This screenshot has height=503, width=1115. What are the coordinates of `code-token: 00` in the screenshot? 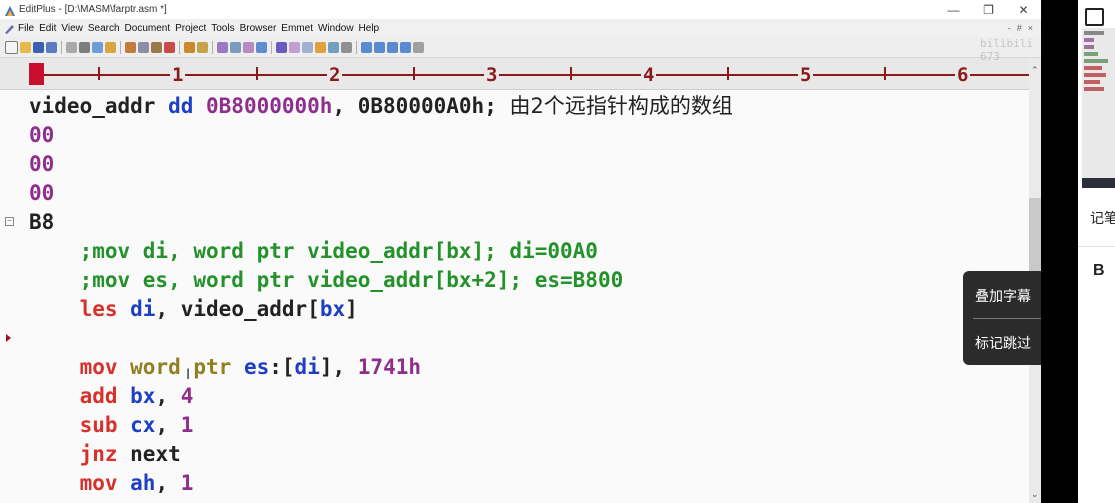 It's located at (42, 135).